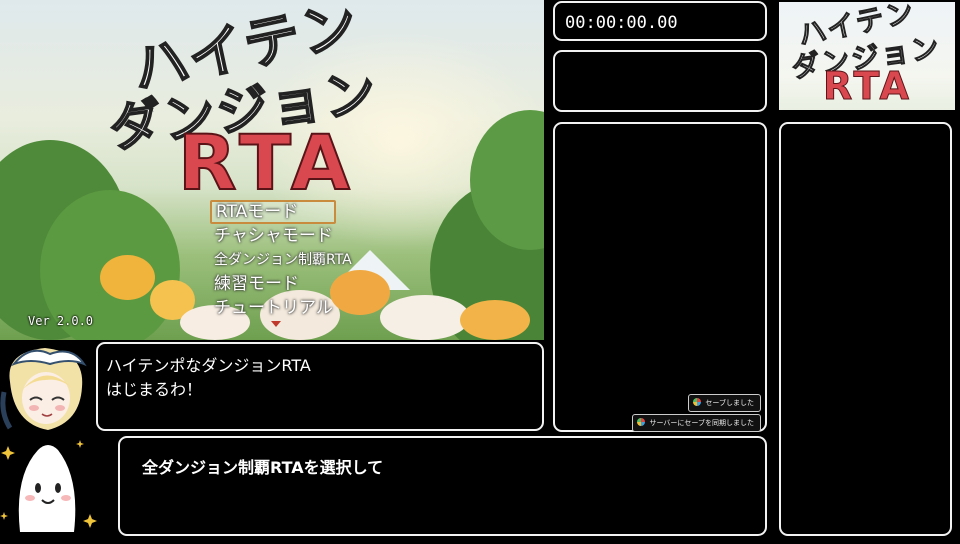  I want to click on server-sync-toast: サーバーにセーブを同期しました, so click(696, 423).